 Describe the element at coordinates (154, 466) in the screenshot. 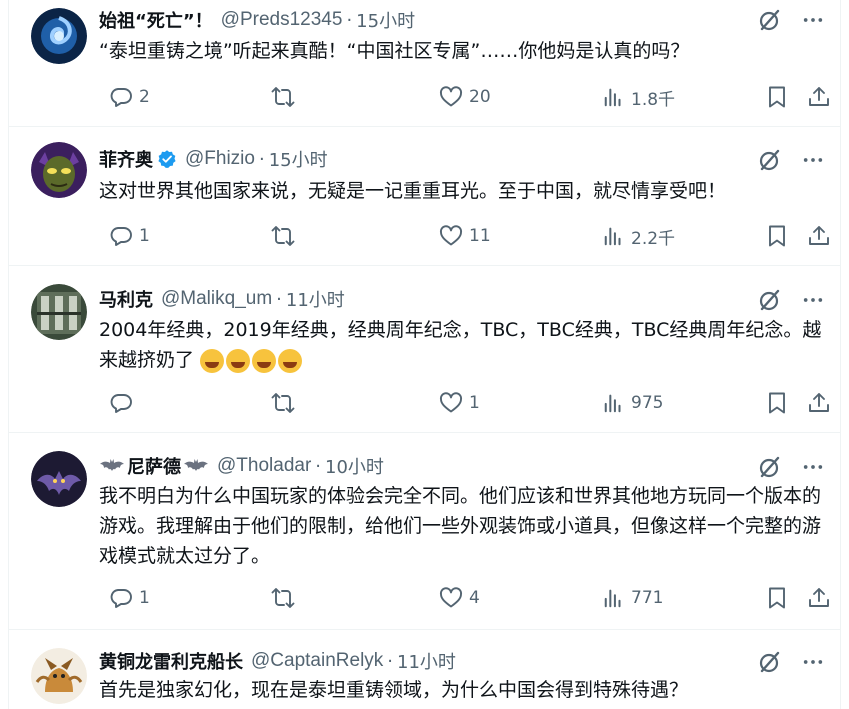

I see `display-name: 尼萨德` at that location.